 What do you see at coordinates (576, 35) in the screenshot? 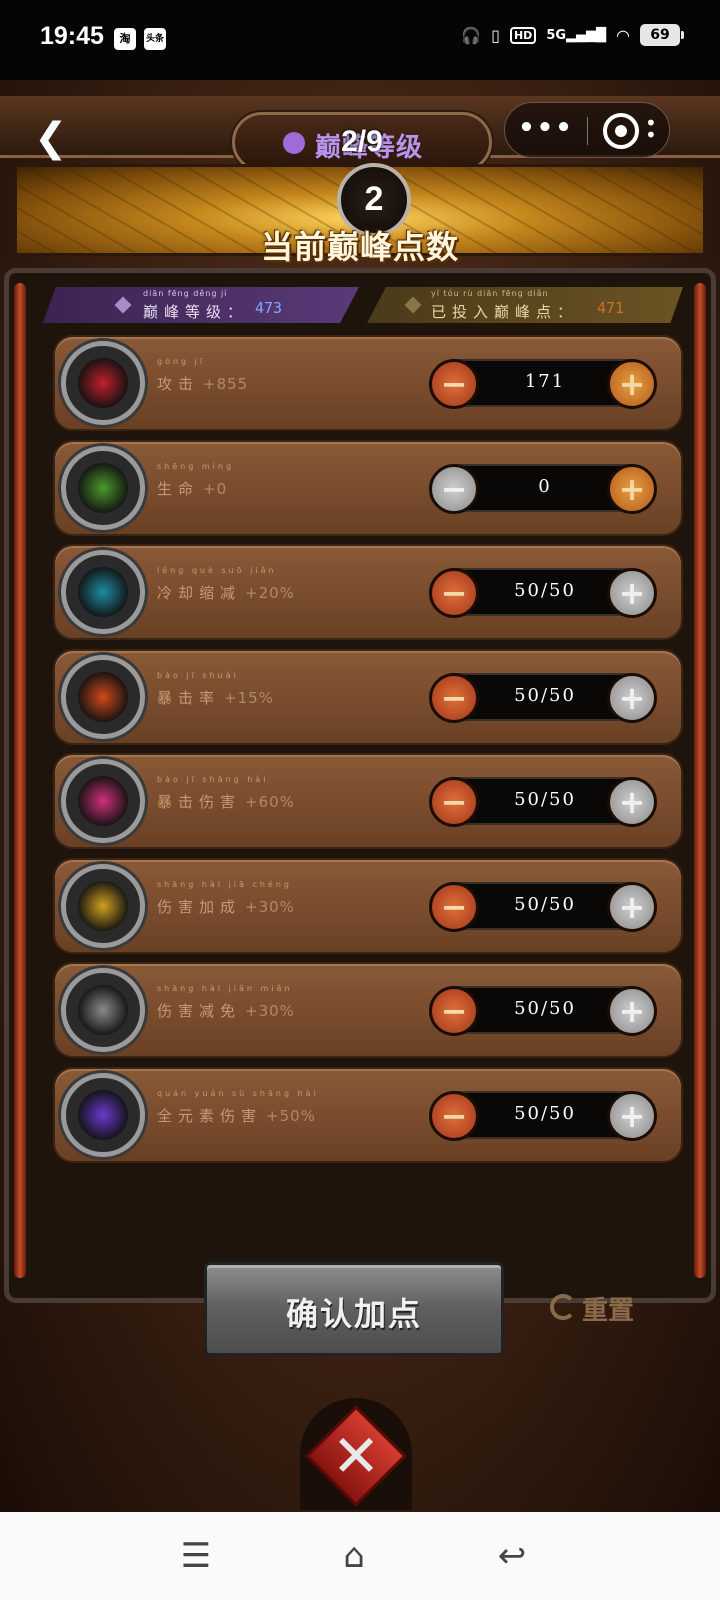
I see `signal-icon: 5G▂▄▆█` at bounding box center [576, 35].